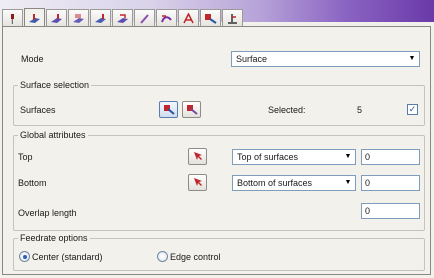  I want to click on center-standard-radio, so click(24, 256).